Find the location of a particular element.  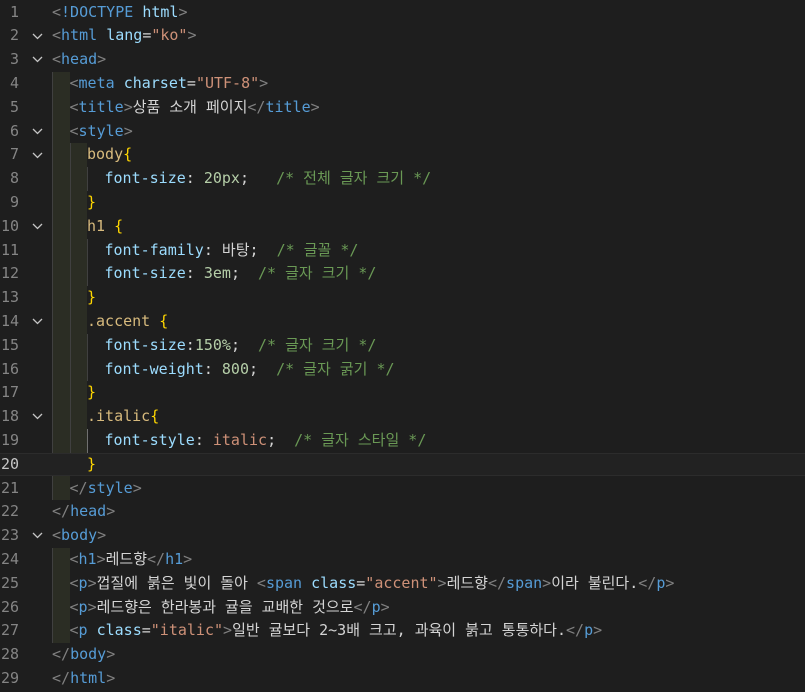

code-line: 18 .italic{ is located at coordinates (402, 417).